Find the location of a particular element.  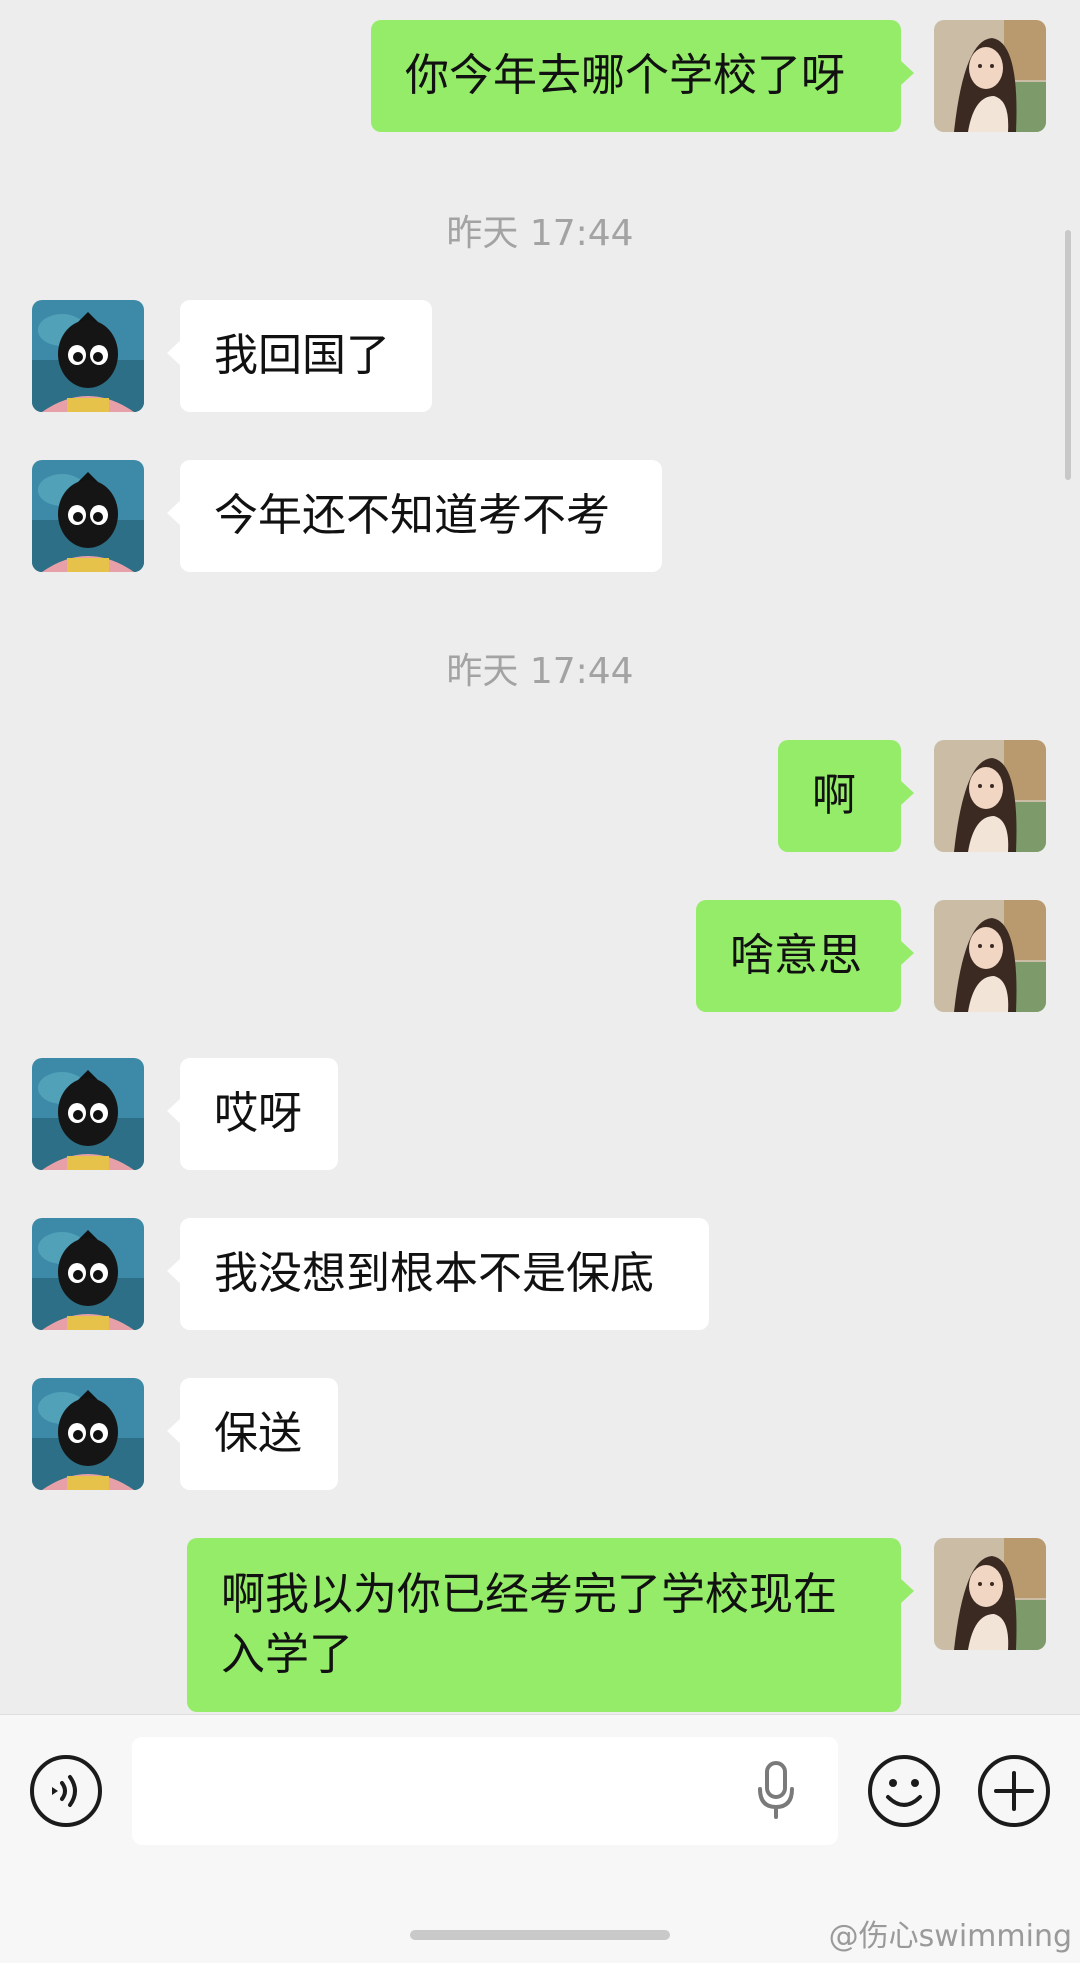

microphone-icon is located at coordinates (776, 1791).